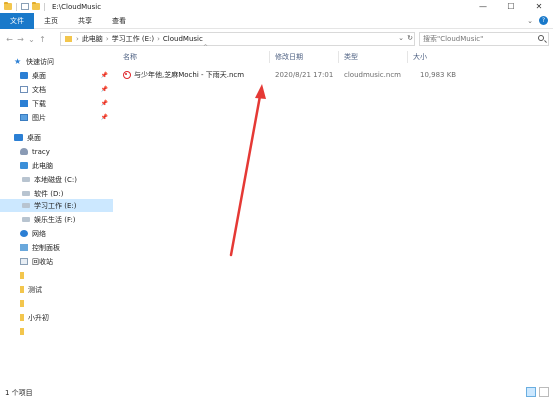 The height and width of the screenshot is (400, 553). Describe the element at coordinates (56, 89) in the screenshot. I see `nav-item-documents: 文档 📌` at that location.